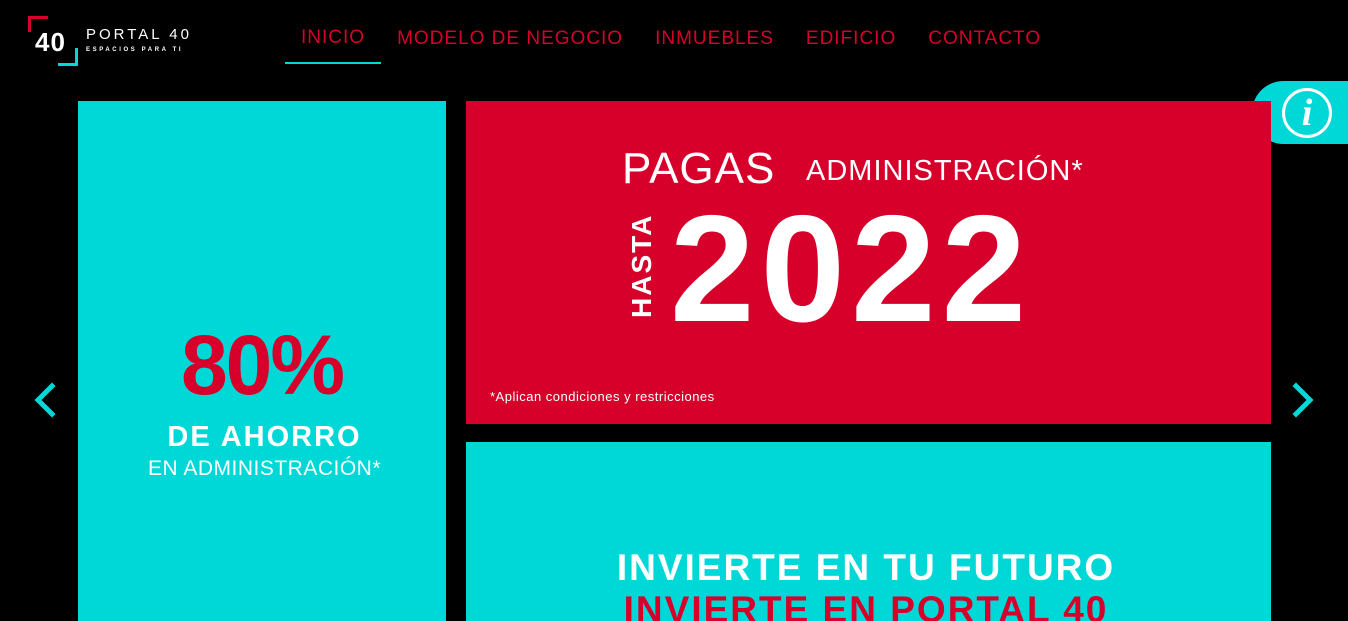  What do you see at coordinates (714, 39) in the screenshot?
I see `nav-item-inmuebles: INMUEBLES` at bounding box center [714, 39].